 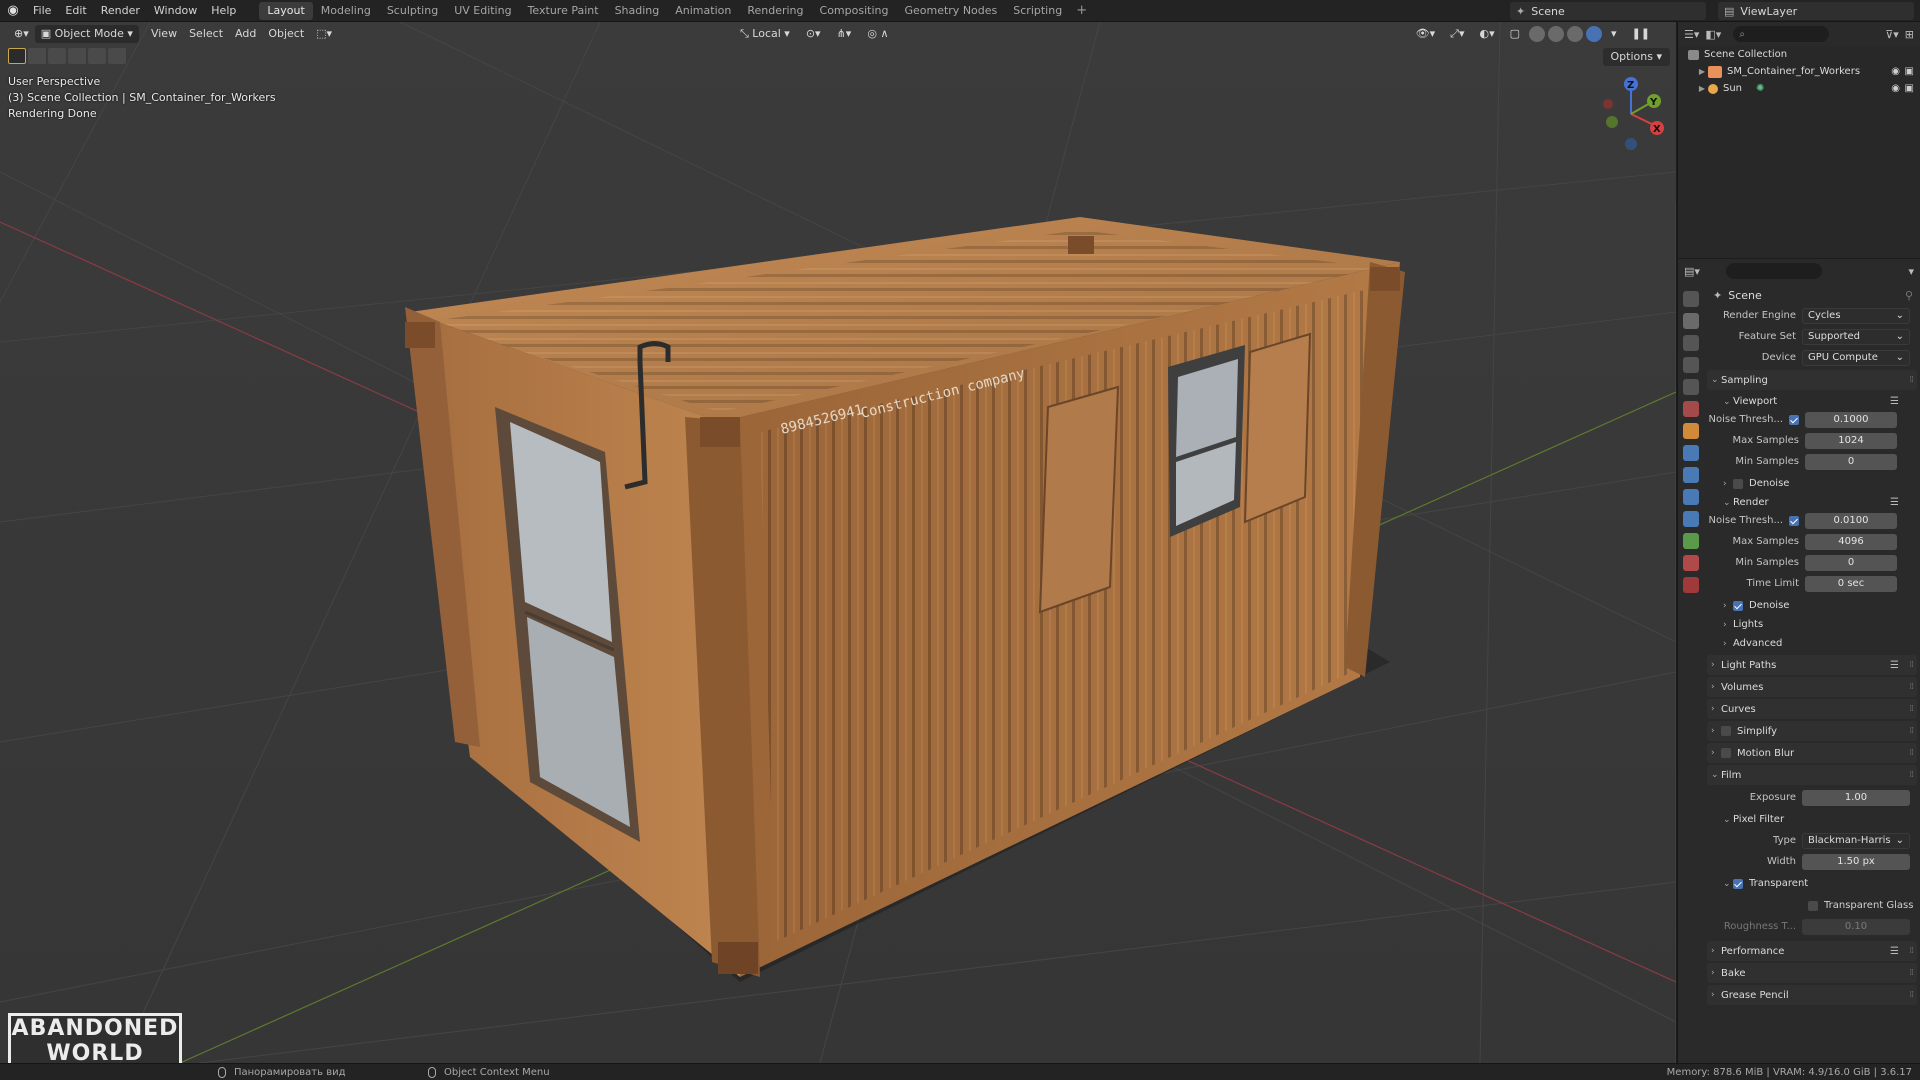 What do you see at coordinates (1851, 583) in the screenshot?
I see `time-limit-field: 0 sec` at bounding box center [1851, 583].